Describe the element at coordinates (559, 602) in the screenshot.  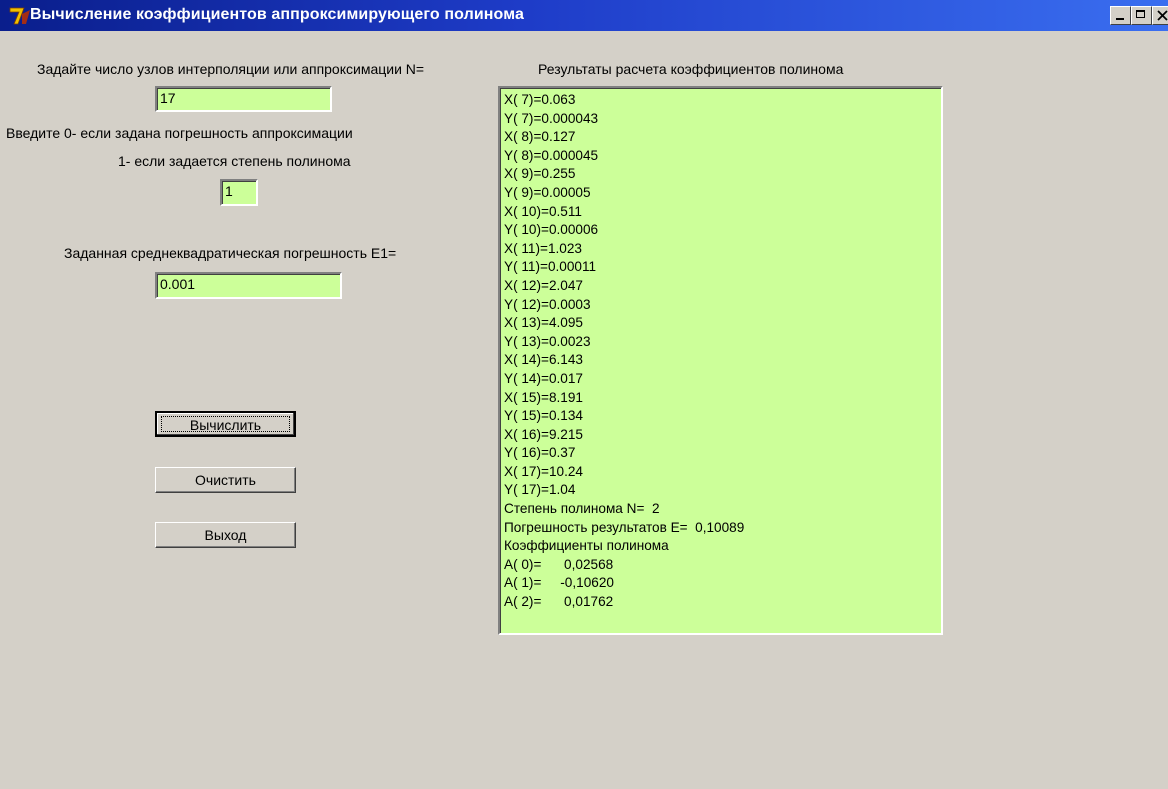
I see `result-line: A( 2)= 0,01762` at that location.